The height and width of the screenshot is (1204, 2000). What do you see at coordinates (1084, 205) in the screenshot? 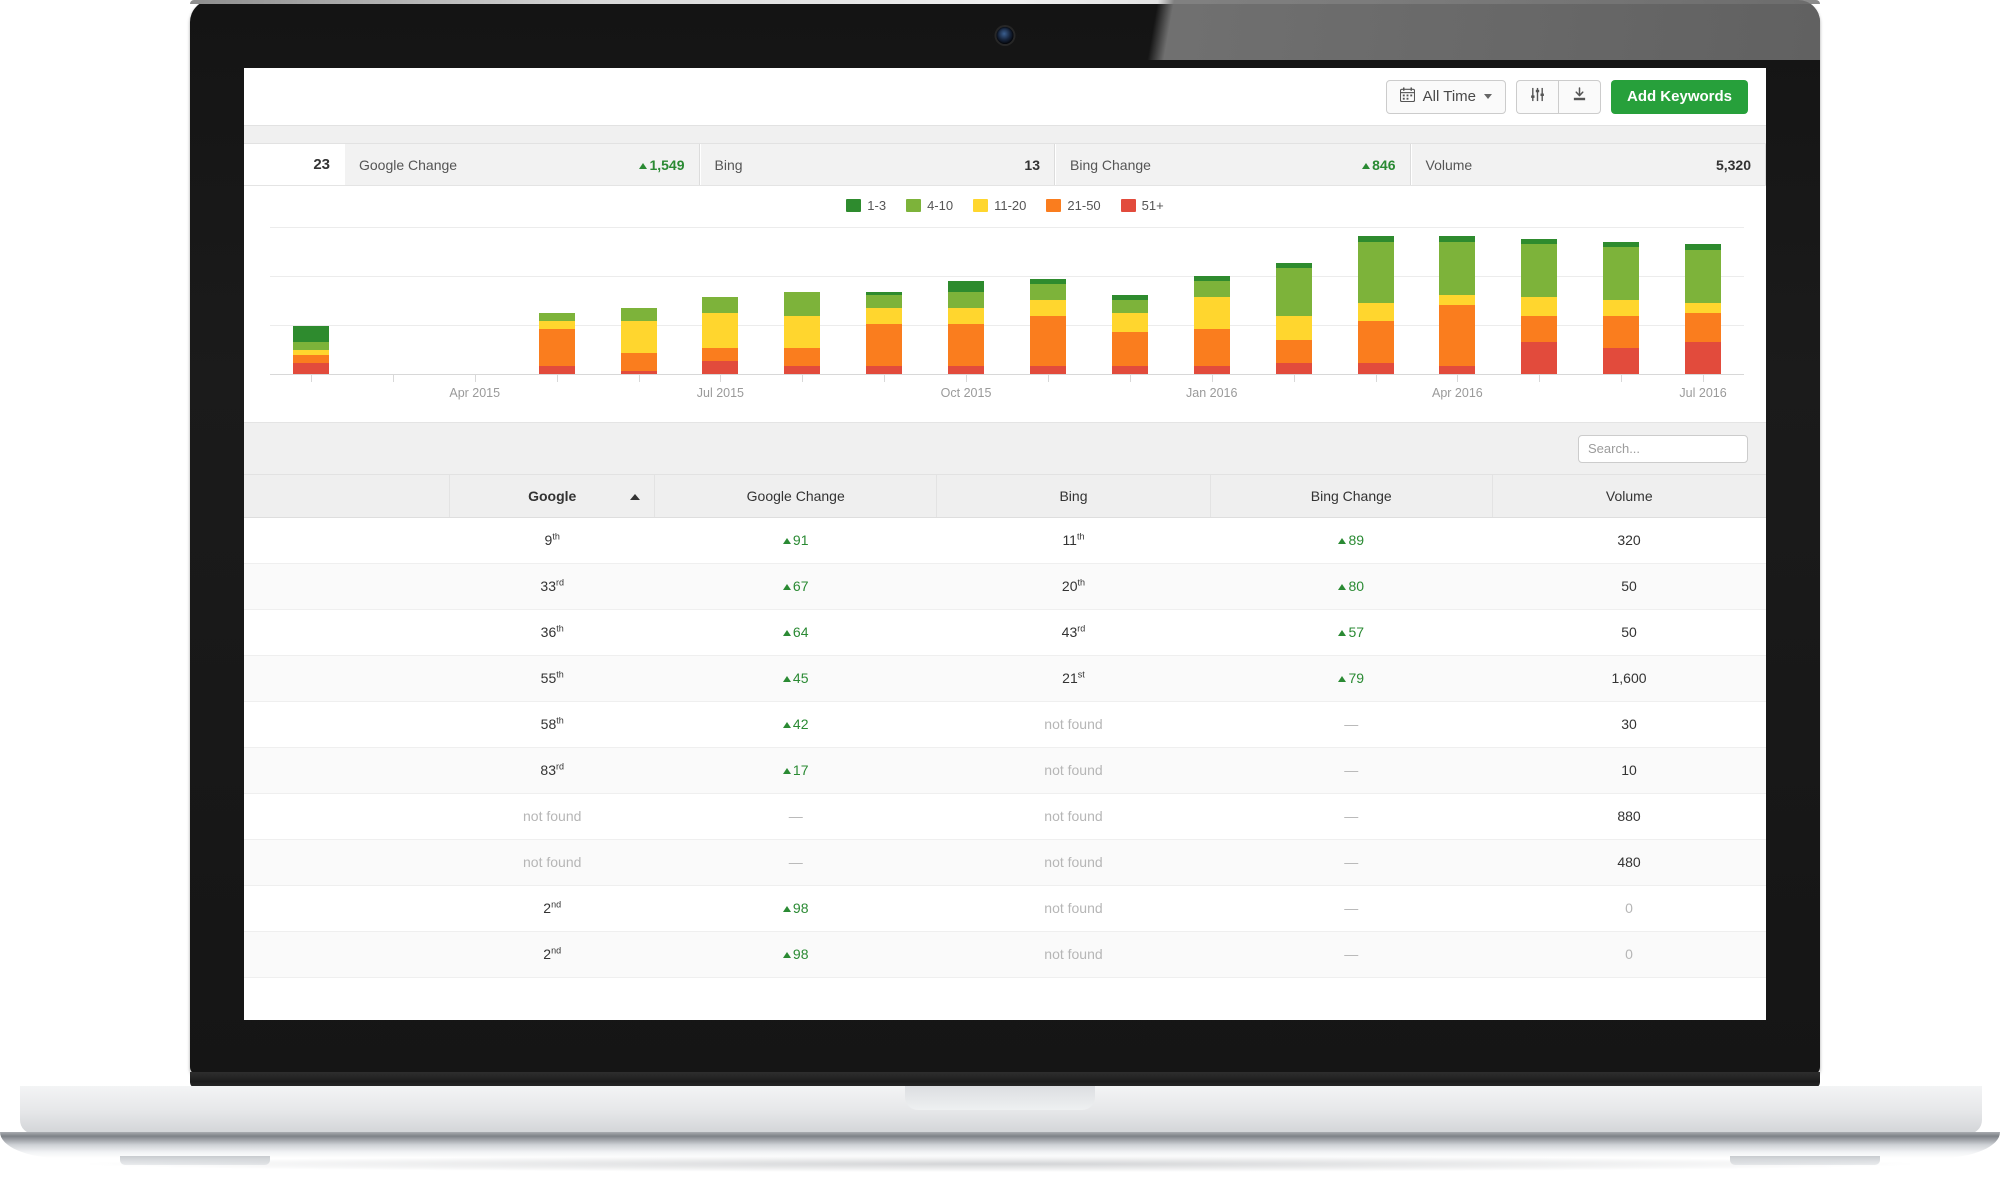
I see `legend-label: 21-50` at bounding box center [1084, 205].